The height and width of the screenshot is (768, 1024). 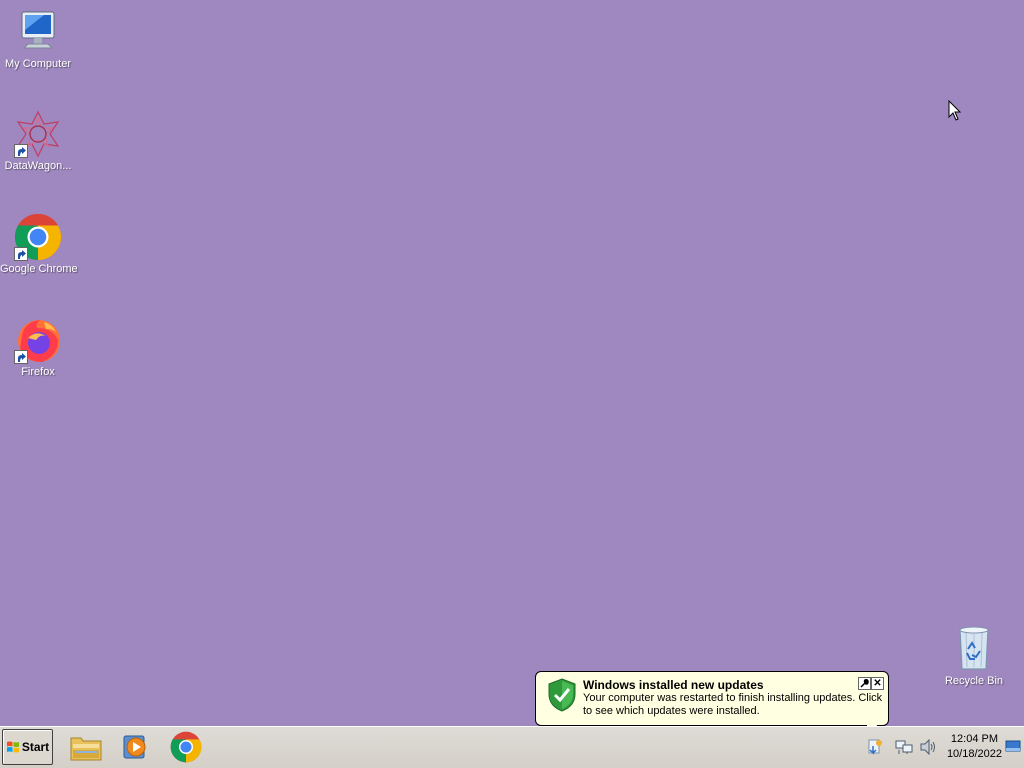 I want to click on taskbar-file-explorer-button, so click(x=86, y=747).